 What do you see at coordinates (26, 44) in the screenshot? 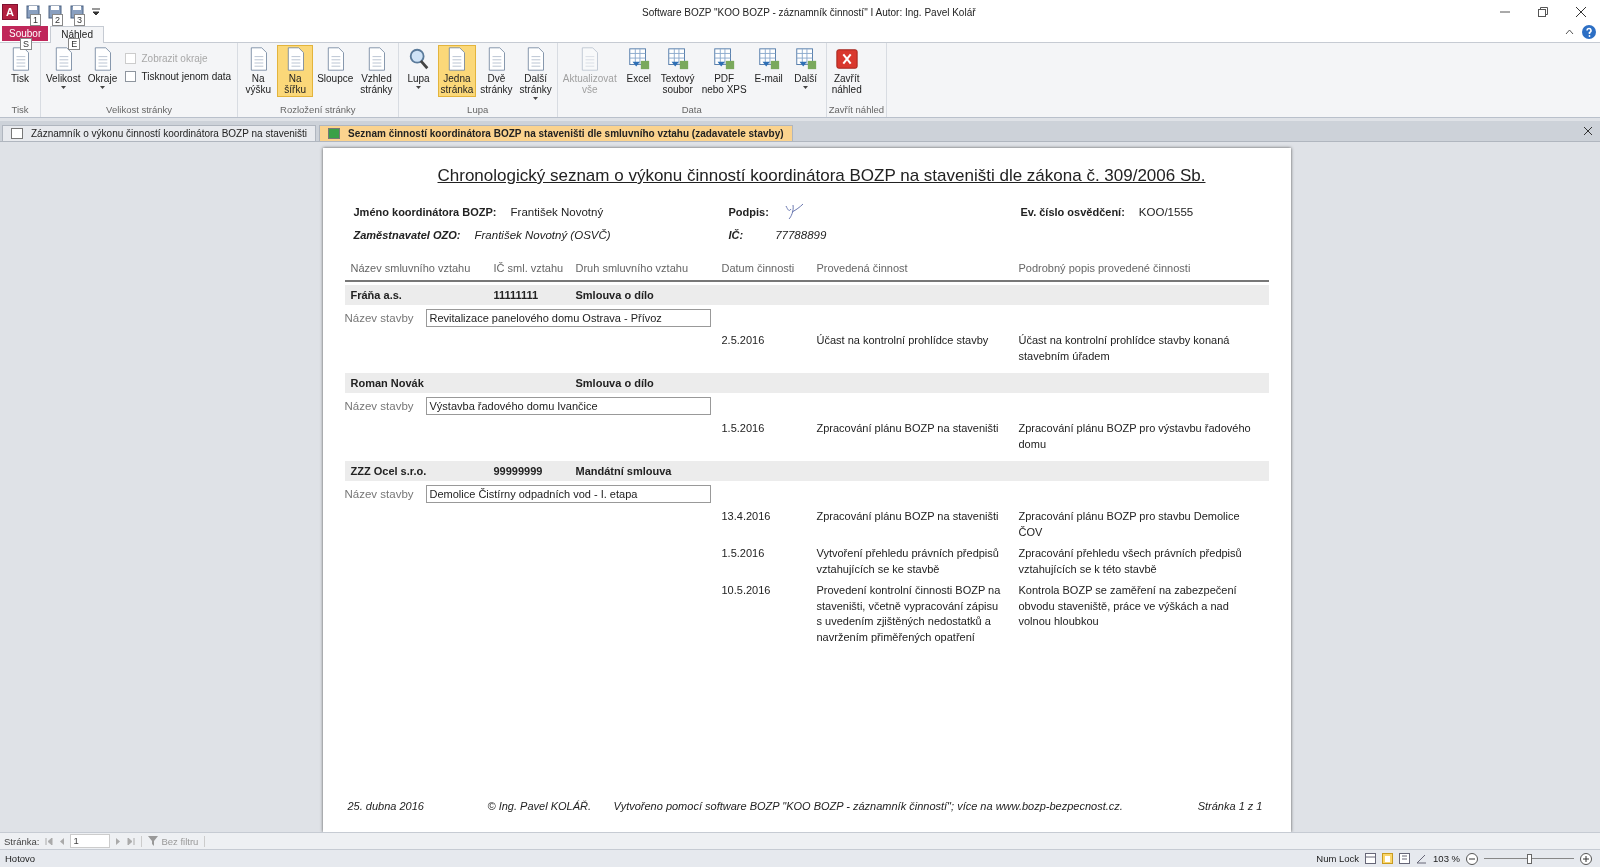
I see `keytip: S` at bounding box center [26, 44].